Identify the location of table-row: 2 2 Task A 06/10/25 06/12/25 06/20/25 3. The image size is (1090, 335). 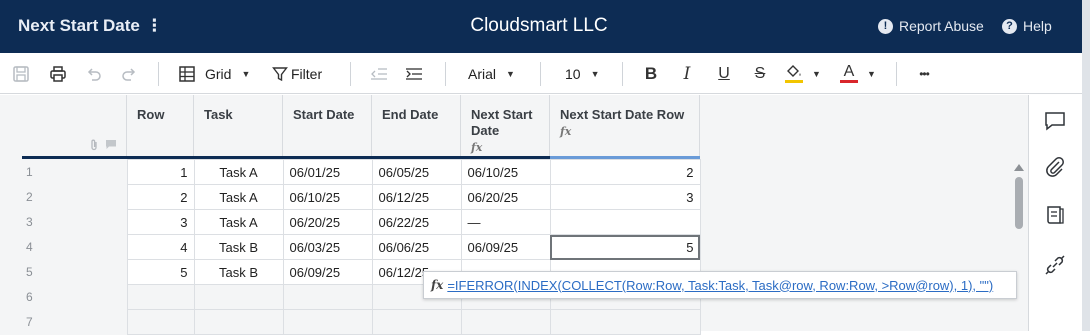
(350, 197).